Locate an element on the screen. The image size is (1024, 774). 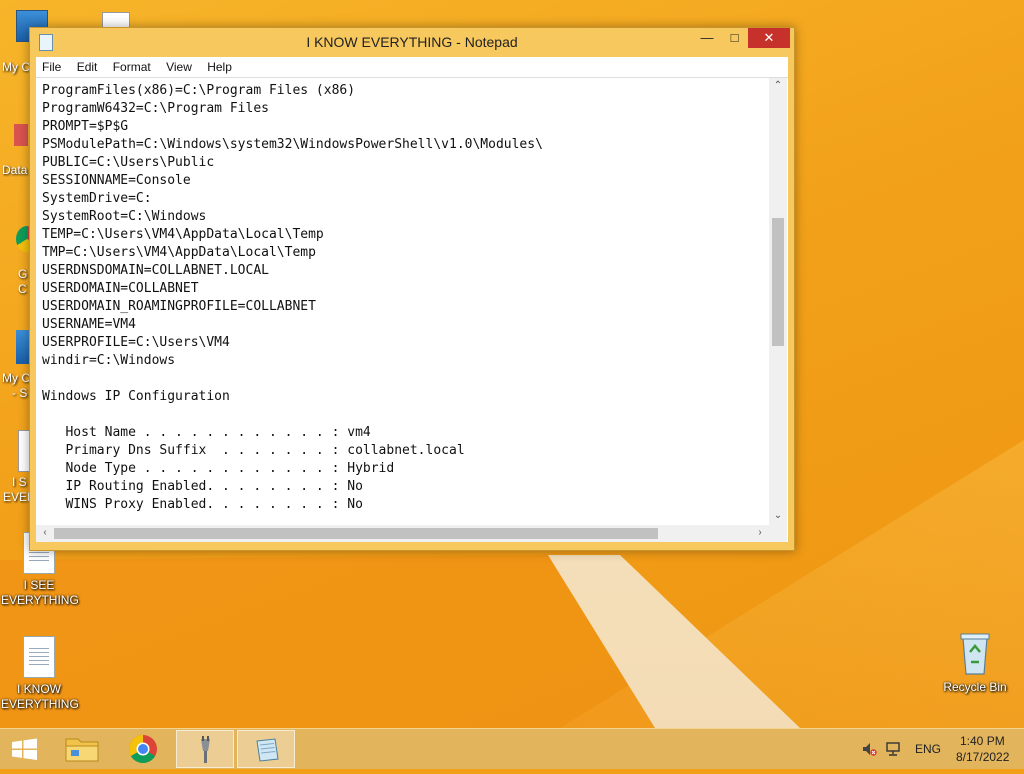
vertical-scrollbar: ⌃ ⌄ is located at coordinates (778, 301).